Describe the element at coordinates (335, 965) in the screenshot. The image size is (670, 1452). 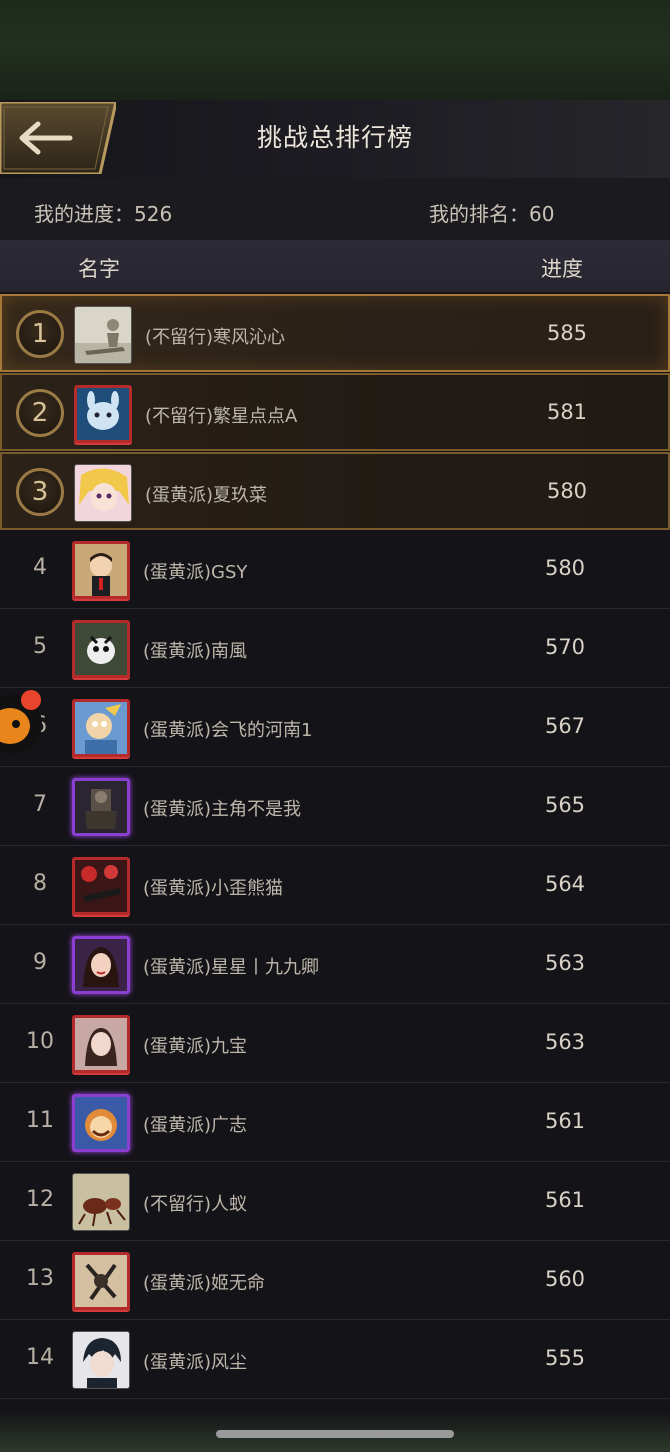
I see `table-row: 9 (蛋黄派)星星丨九九卿 563` at that location.